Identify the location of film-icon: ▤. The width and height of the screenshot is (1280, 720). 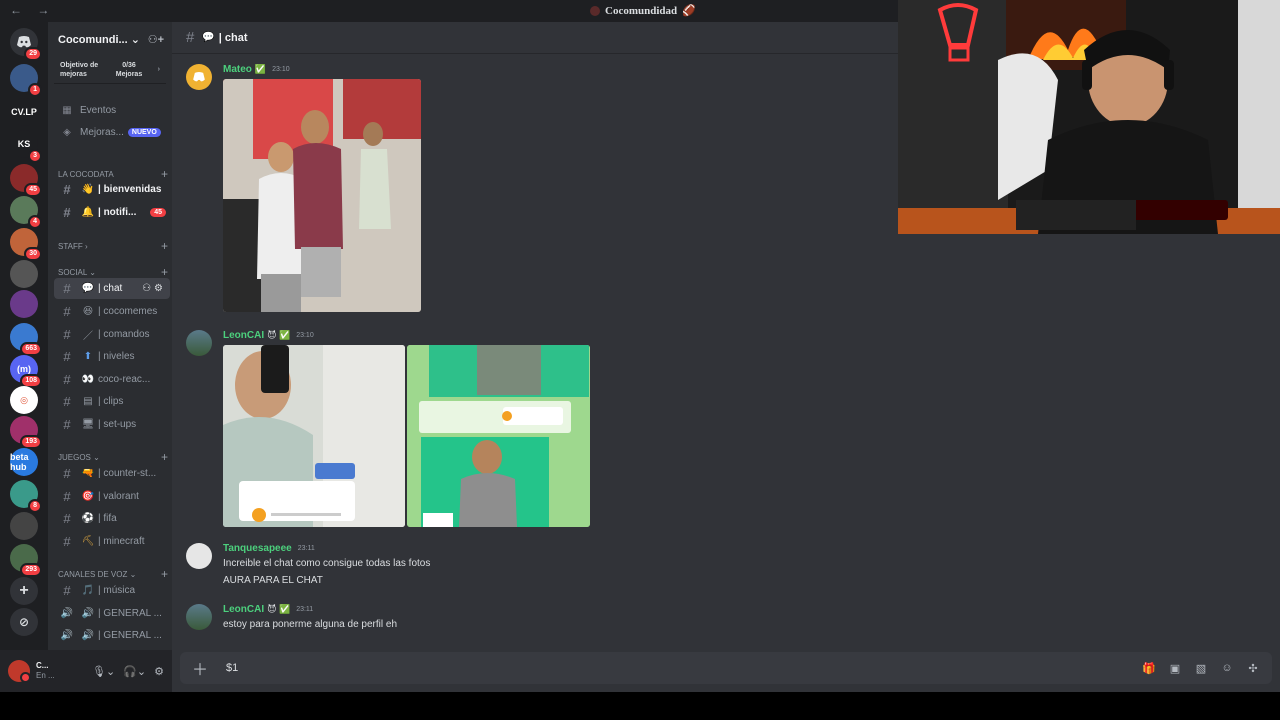
(88, 401).